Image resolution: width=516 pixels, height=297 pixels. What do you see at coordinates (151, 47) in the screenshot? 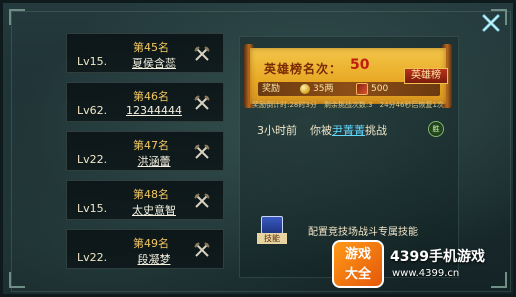
I see `rank-title: 第45名` at bounding box center [151, 47].